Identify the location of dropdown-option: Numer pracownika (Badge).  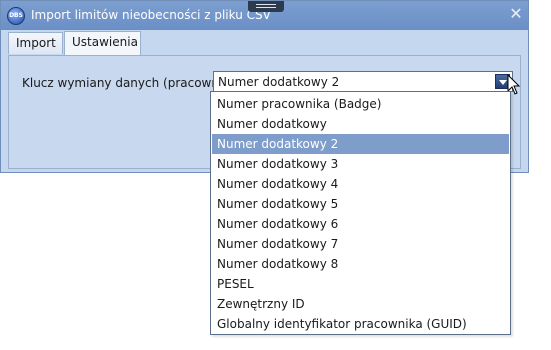
(360, 104).